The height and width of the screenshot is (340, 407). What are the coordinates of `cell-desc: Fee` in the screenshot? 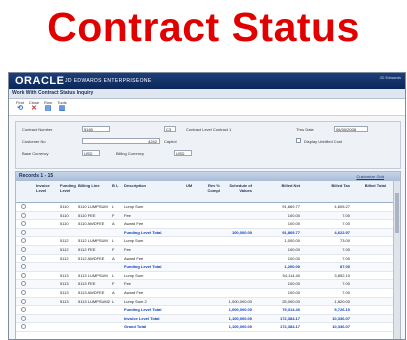 It's located at (127, 215).